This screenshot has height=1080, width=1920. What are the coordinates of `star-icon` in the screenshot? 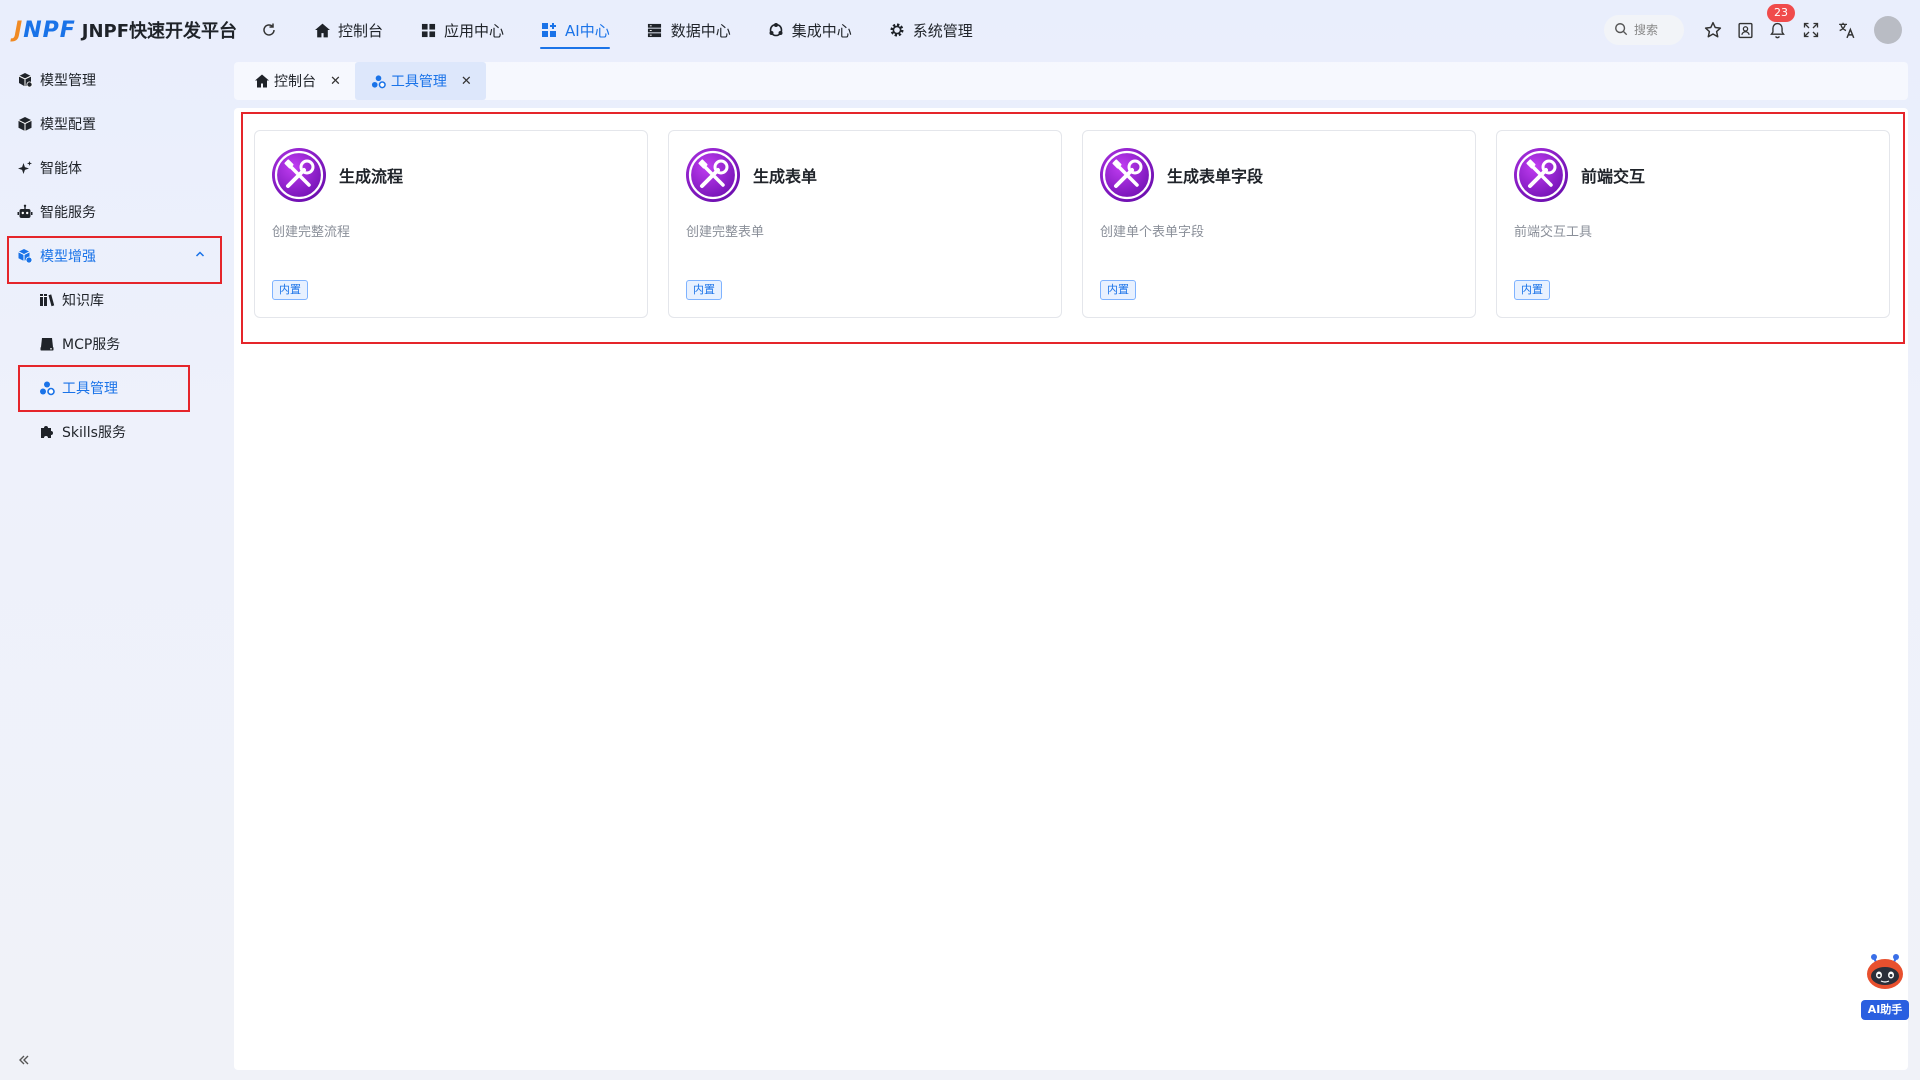 It's located at (1713, 30).